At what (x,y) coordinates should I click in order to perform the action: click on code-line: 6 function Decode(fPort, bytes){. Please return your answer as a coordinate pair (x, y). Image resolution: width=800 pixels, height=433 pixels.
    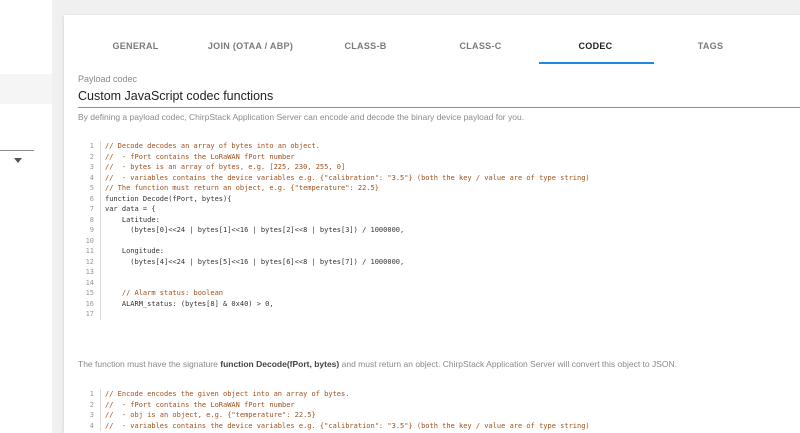
    Looking at the image, I should click on (440, 198).